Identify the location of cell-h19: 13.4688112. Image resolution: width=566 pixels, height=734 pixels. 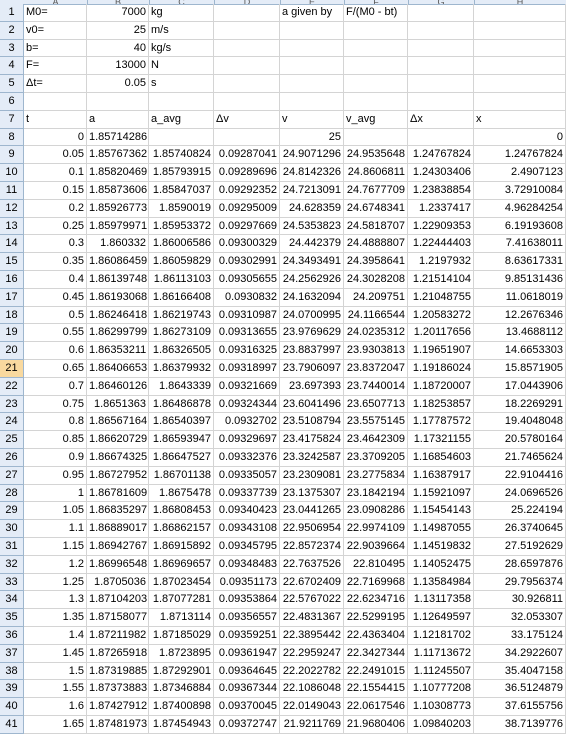
(520, 333).